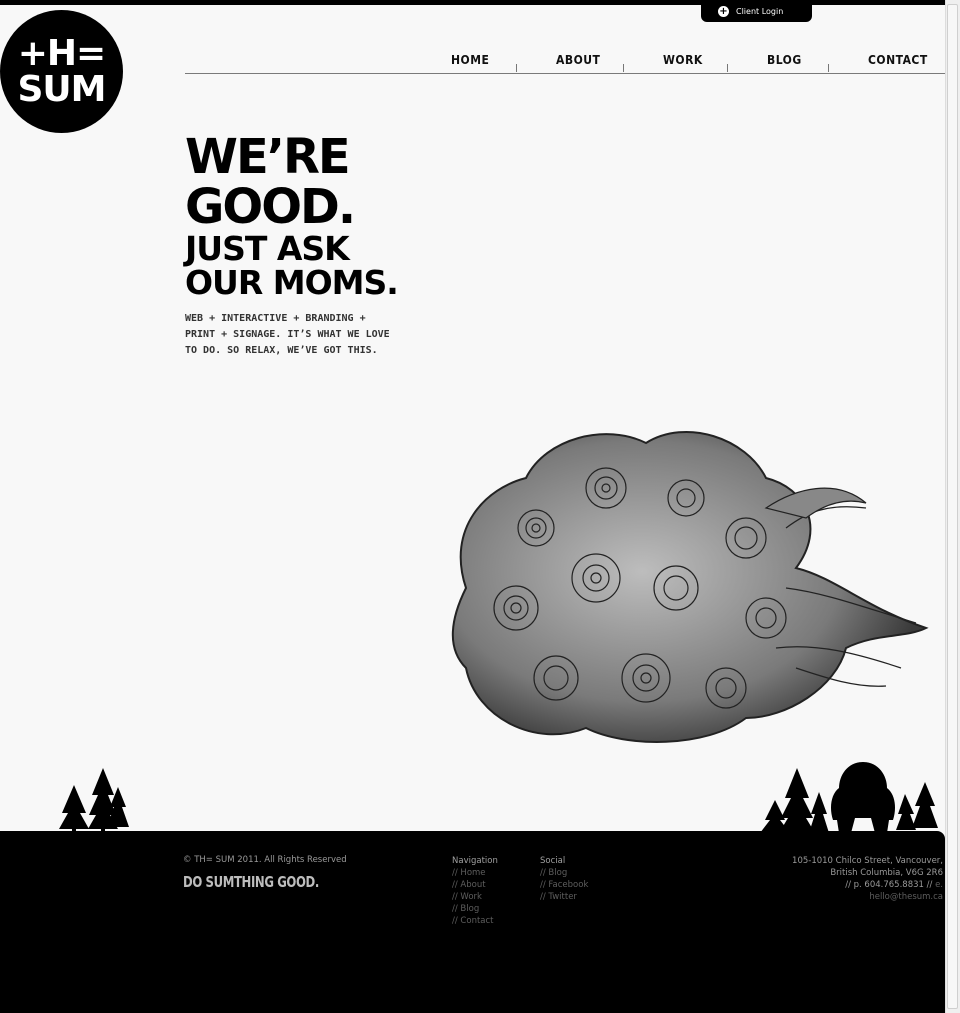 The height and width of the screenshot is (1013, 960). Describe the element at coordinates (475, 909) in the screenshot. I see `footer-link-blog: // Blog` at that location.